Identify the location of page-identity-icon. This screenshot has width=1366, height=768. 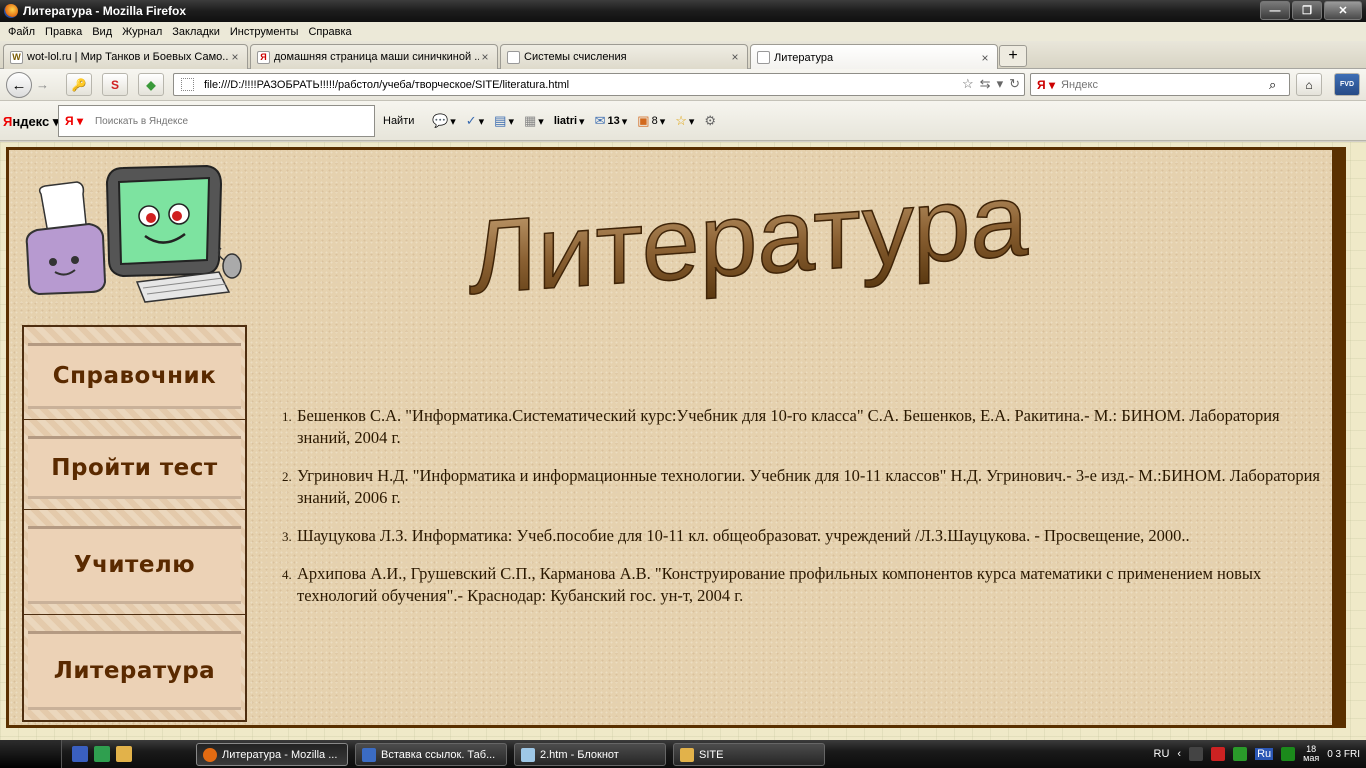
(187, 84).